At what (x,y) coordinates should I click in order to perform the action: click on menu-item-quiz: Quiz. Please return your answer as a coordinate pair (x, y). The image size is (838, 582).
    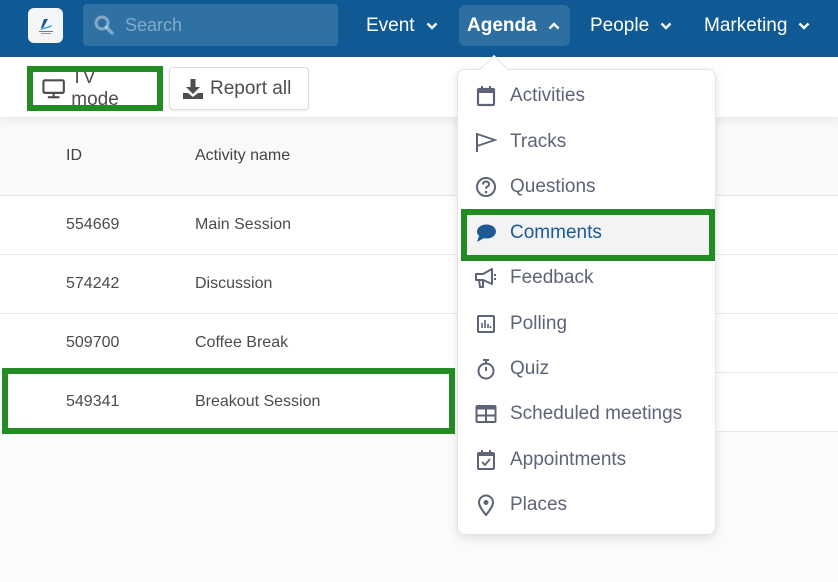
    Looking at the image, I should click on (586, 369).